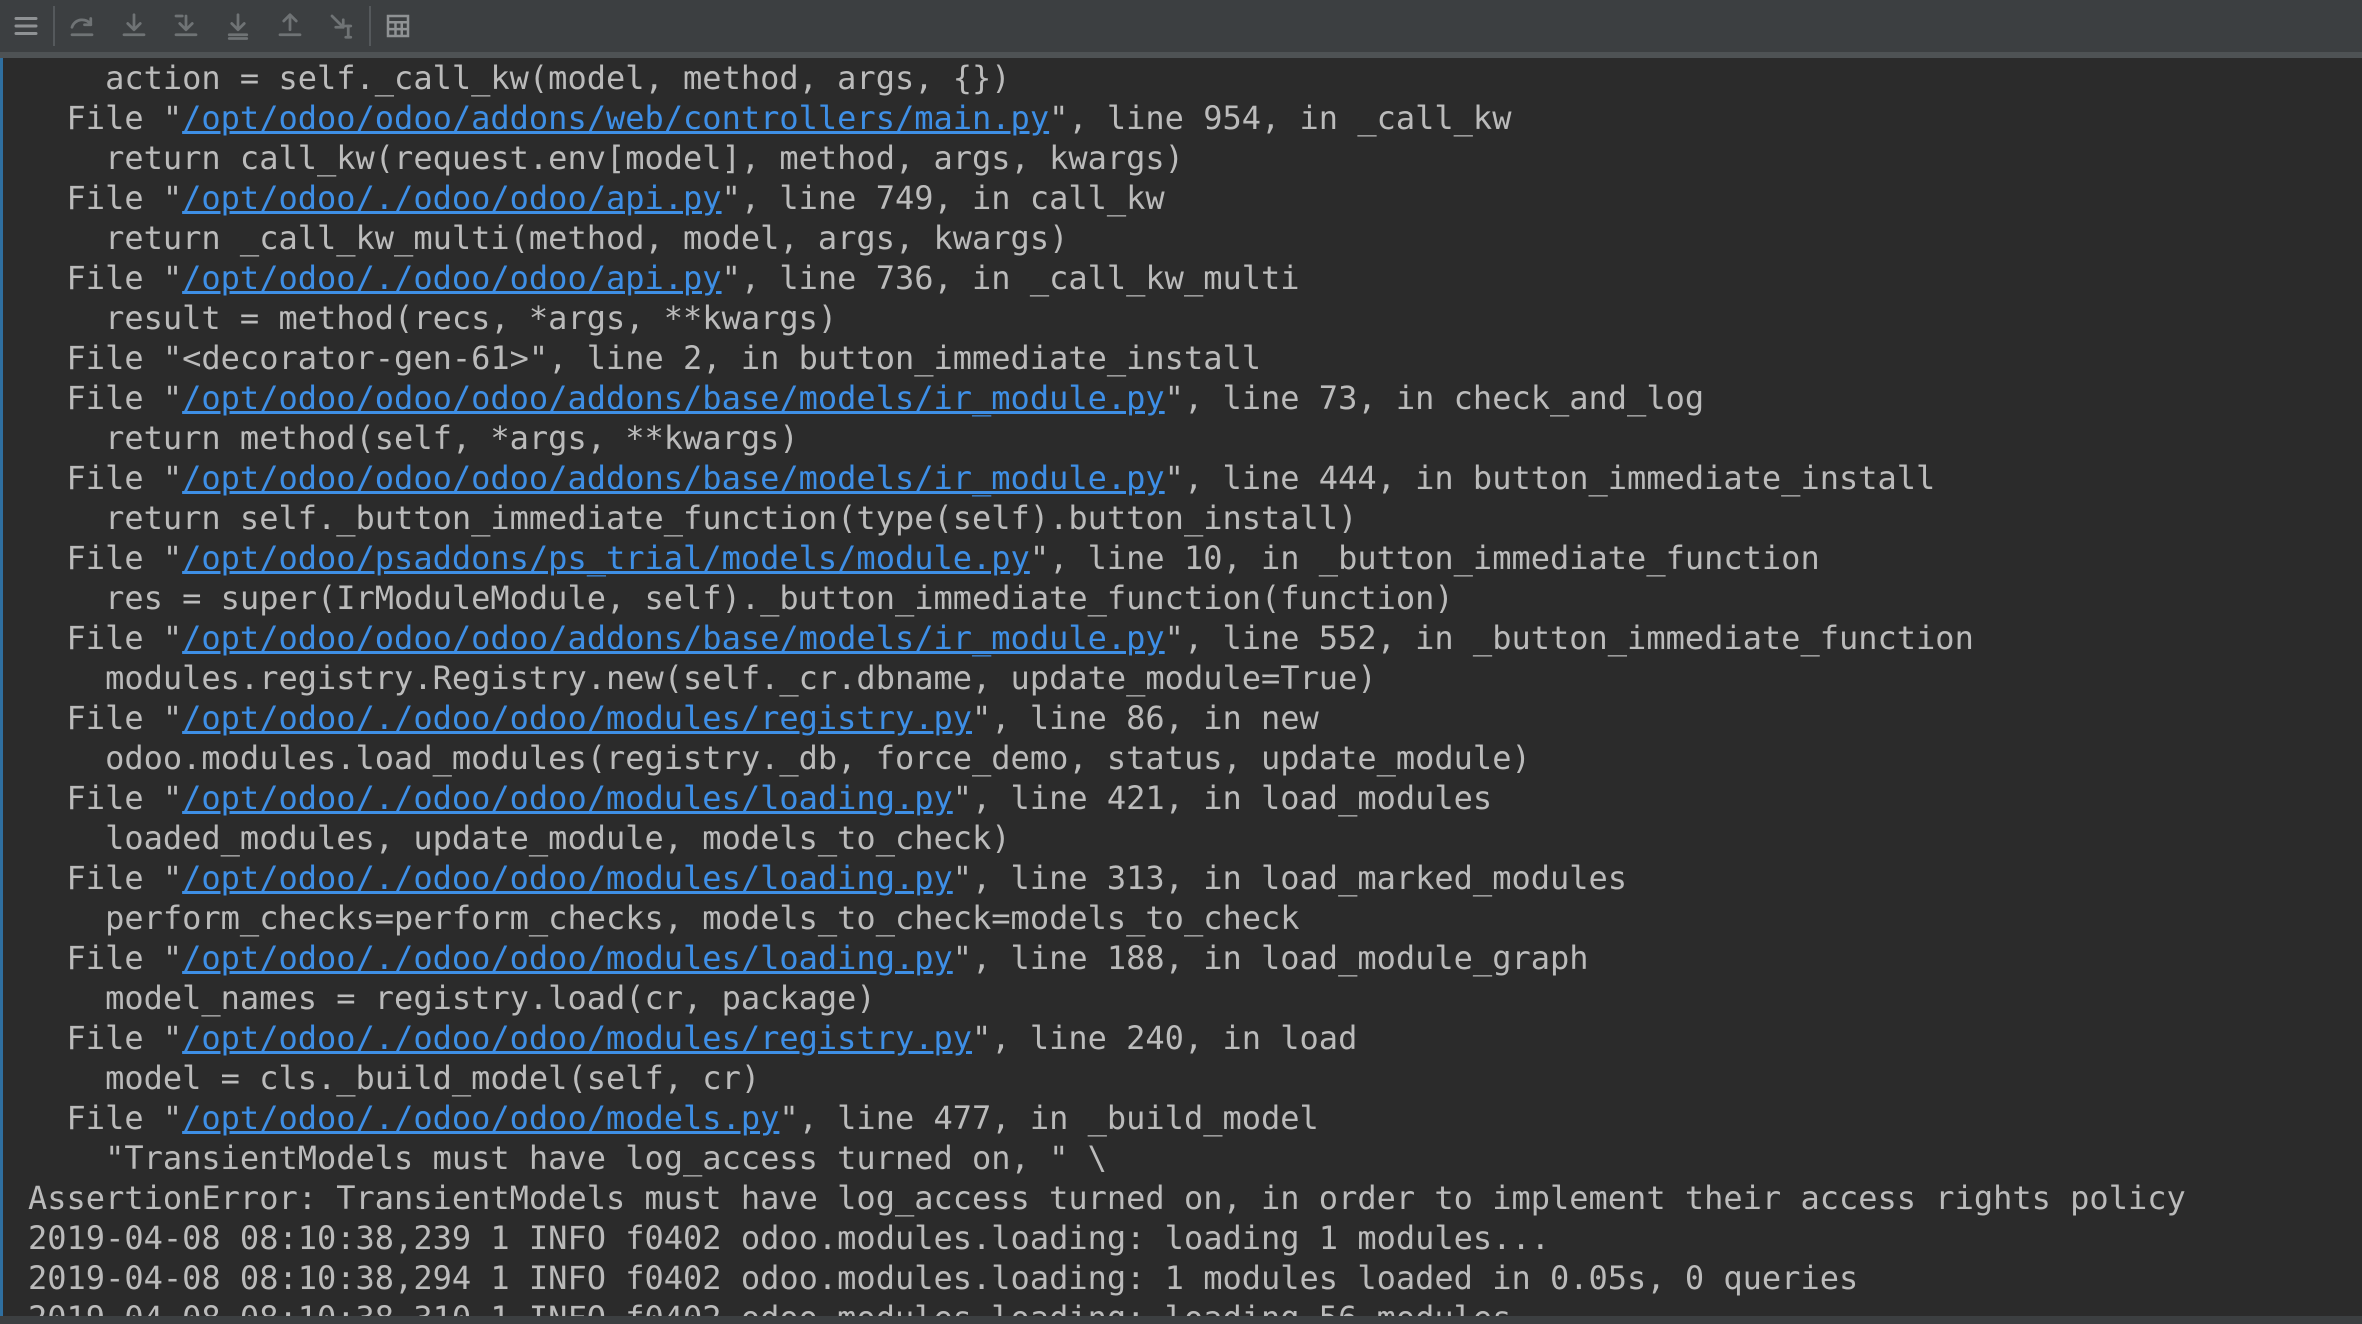  What do you see at coordinates (1, 691) in the screenshot?
I see `console-gutter` at bounding box center [1, 691].